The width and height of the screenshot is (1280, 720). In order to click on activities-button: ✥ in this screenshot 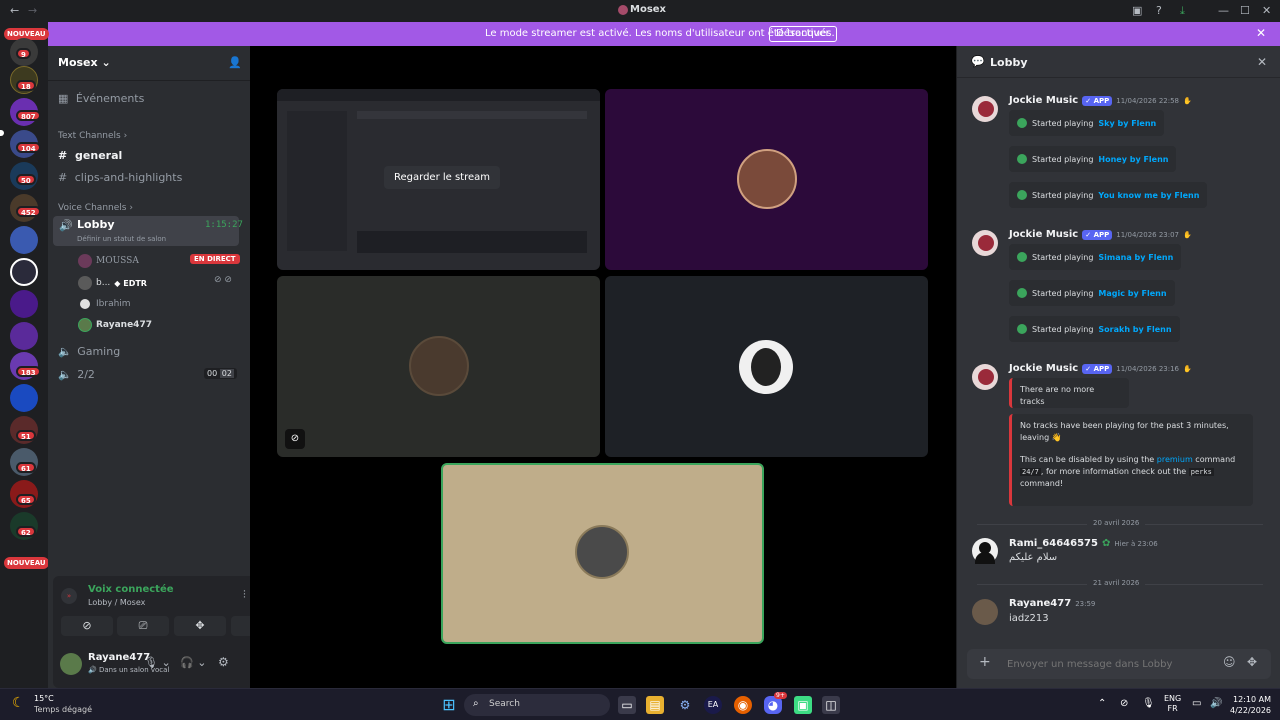, I will do `click(200, 626)`.